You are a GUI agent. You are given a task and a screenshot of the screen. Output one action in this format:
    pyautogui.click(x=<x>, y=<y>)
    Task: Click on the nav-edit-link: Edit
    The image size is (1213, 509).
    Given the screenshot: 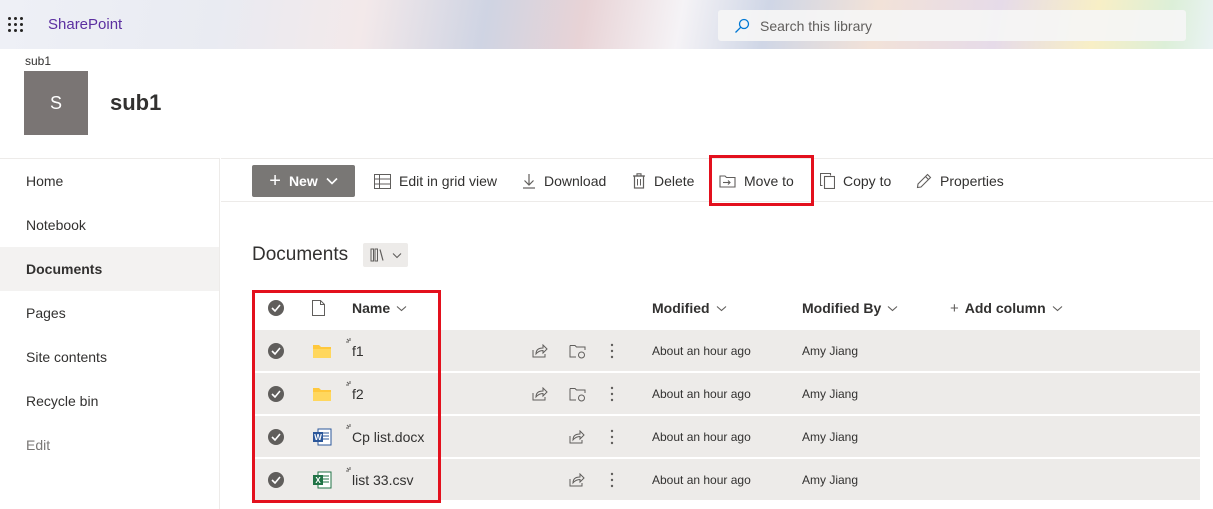 What is the action you would take?
    pyautogui.click(x=109, y=445)
    